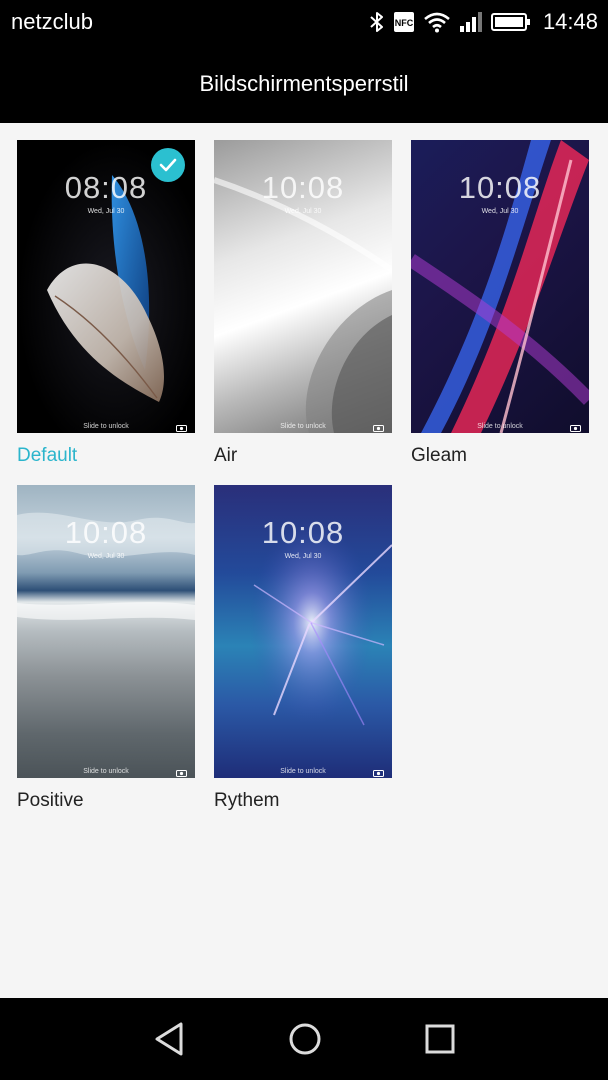 This screenshot has height=1080, width=608. What do you see at coordinates (510, 22) in the screenshot?
I see `battery-icon` at bounding box center [510, 22].